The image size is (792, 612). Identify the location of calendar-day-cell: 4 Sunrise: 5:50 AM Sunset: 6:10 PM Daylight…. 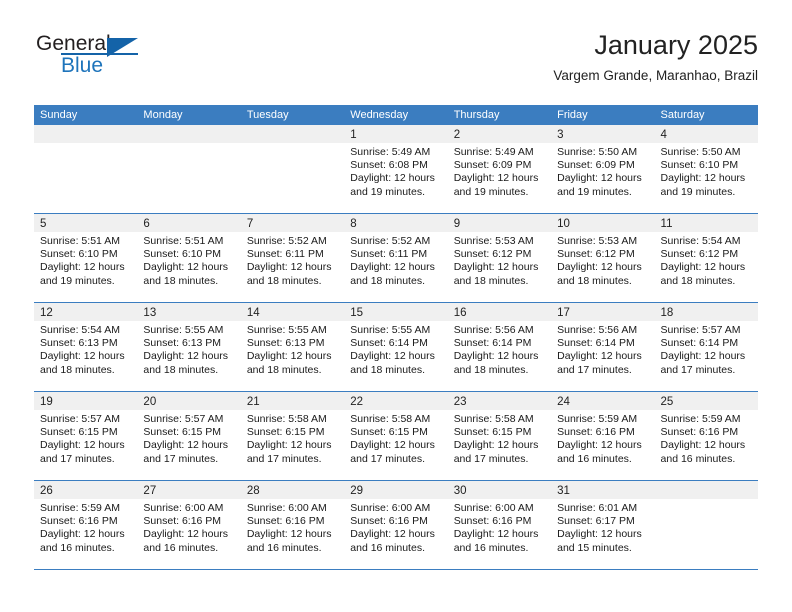
(706, 169).